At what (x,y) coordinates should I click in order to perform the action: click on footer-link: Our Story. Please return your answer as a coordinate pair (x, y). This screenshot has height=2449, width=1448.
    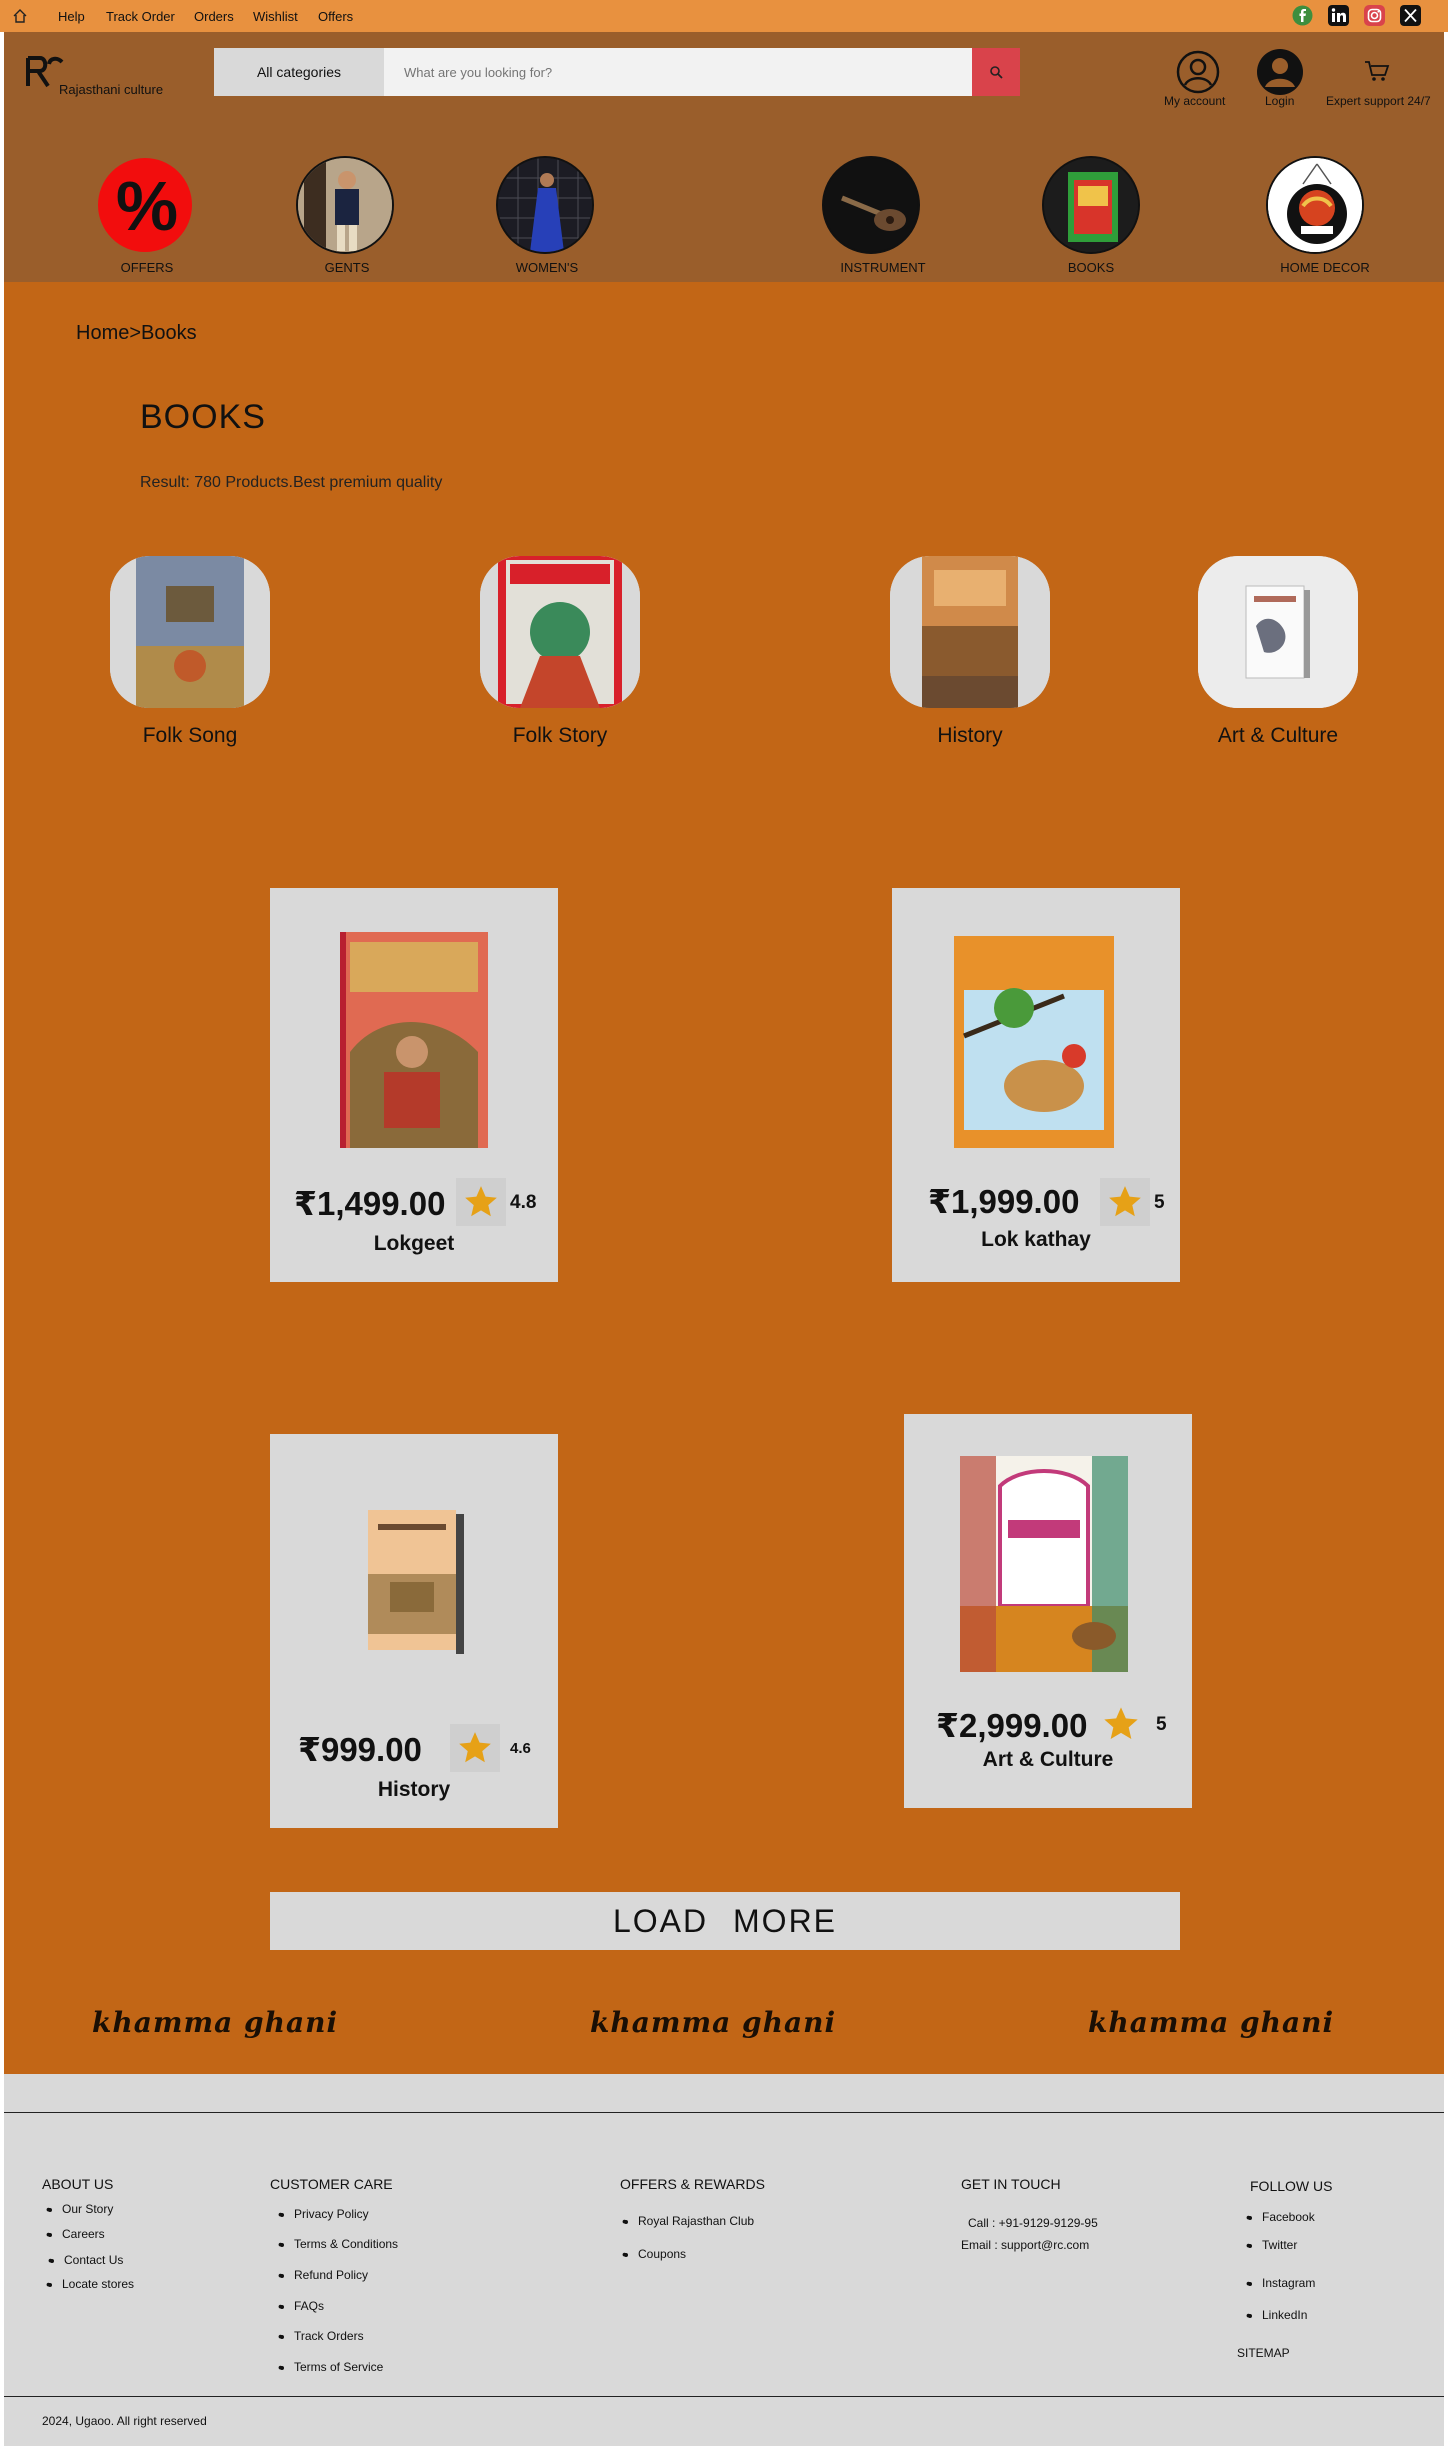
    Looking at the image, I should click on (79, 2209).